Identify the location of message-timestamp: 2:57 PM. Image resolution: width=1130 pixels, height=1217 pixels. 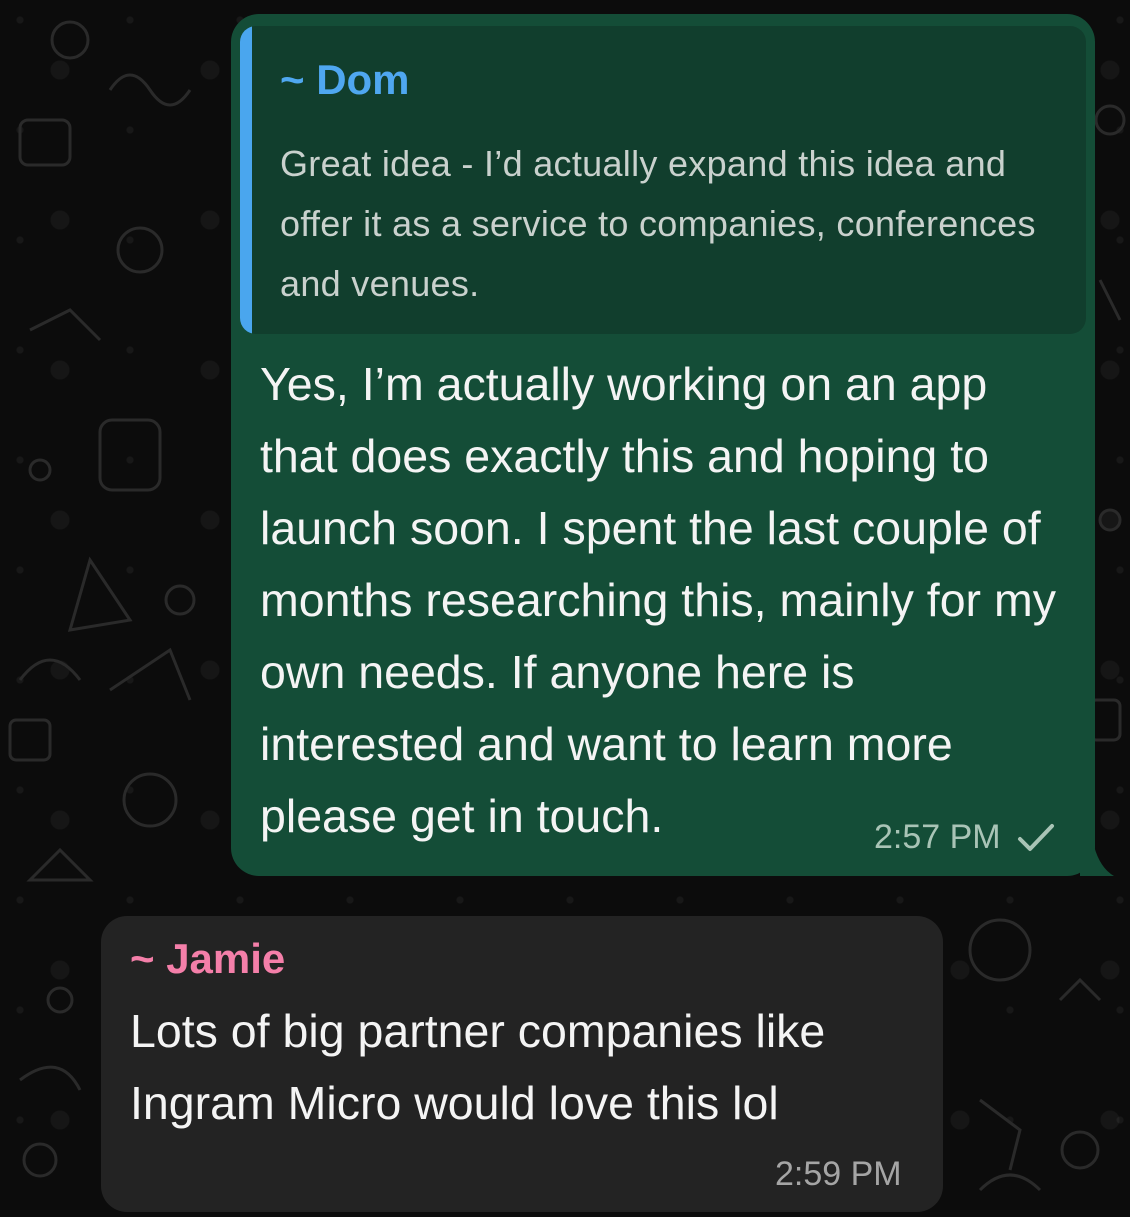
(937, 837).